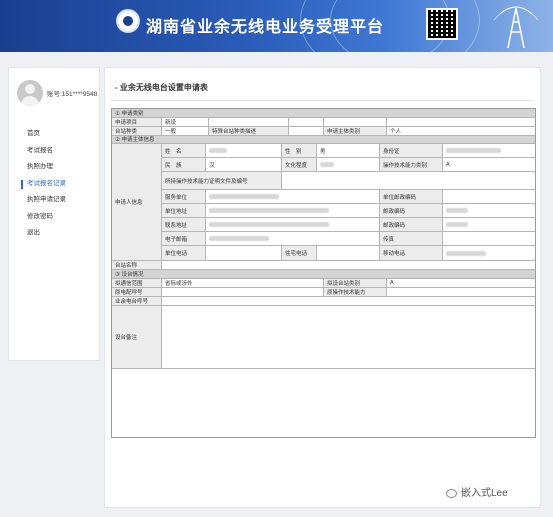 This screenshot has width=553, height=517. I want to click on form-row: 单位电话 住宅电话 移动电话, so click(348, 253).